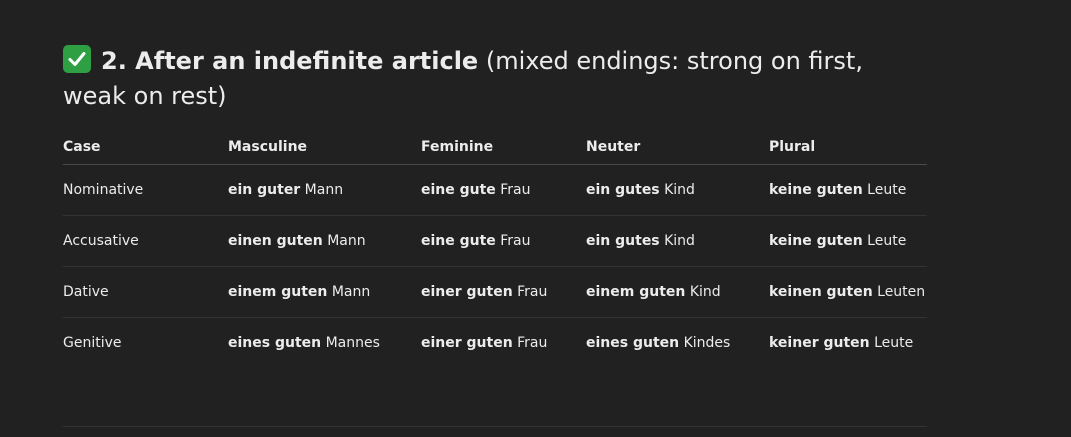  Describe the element at coordinates (707, 343) in the screenshot. I see `noun: Kindes` at that location.